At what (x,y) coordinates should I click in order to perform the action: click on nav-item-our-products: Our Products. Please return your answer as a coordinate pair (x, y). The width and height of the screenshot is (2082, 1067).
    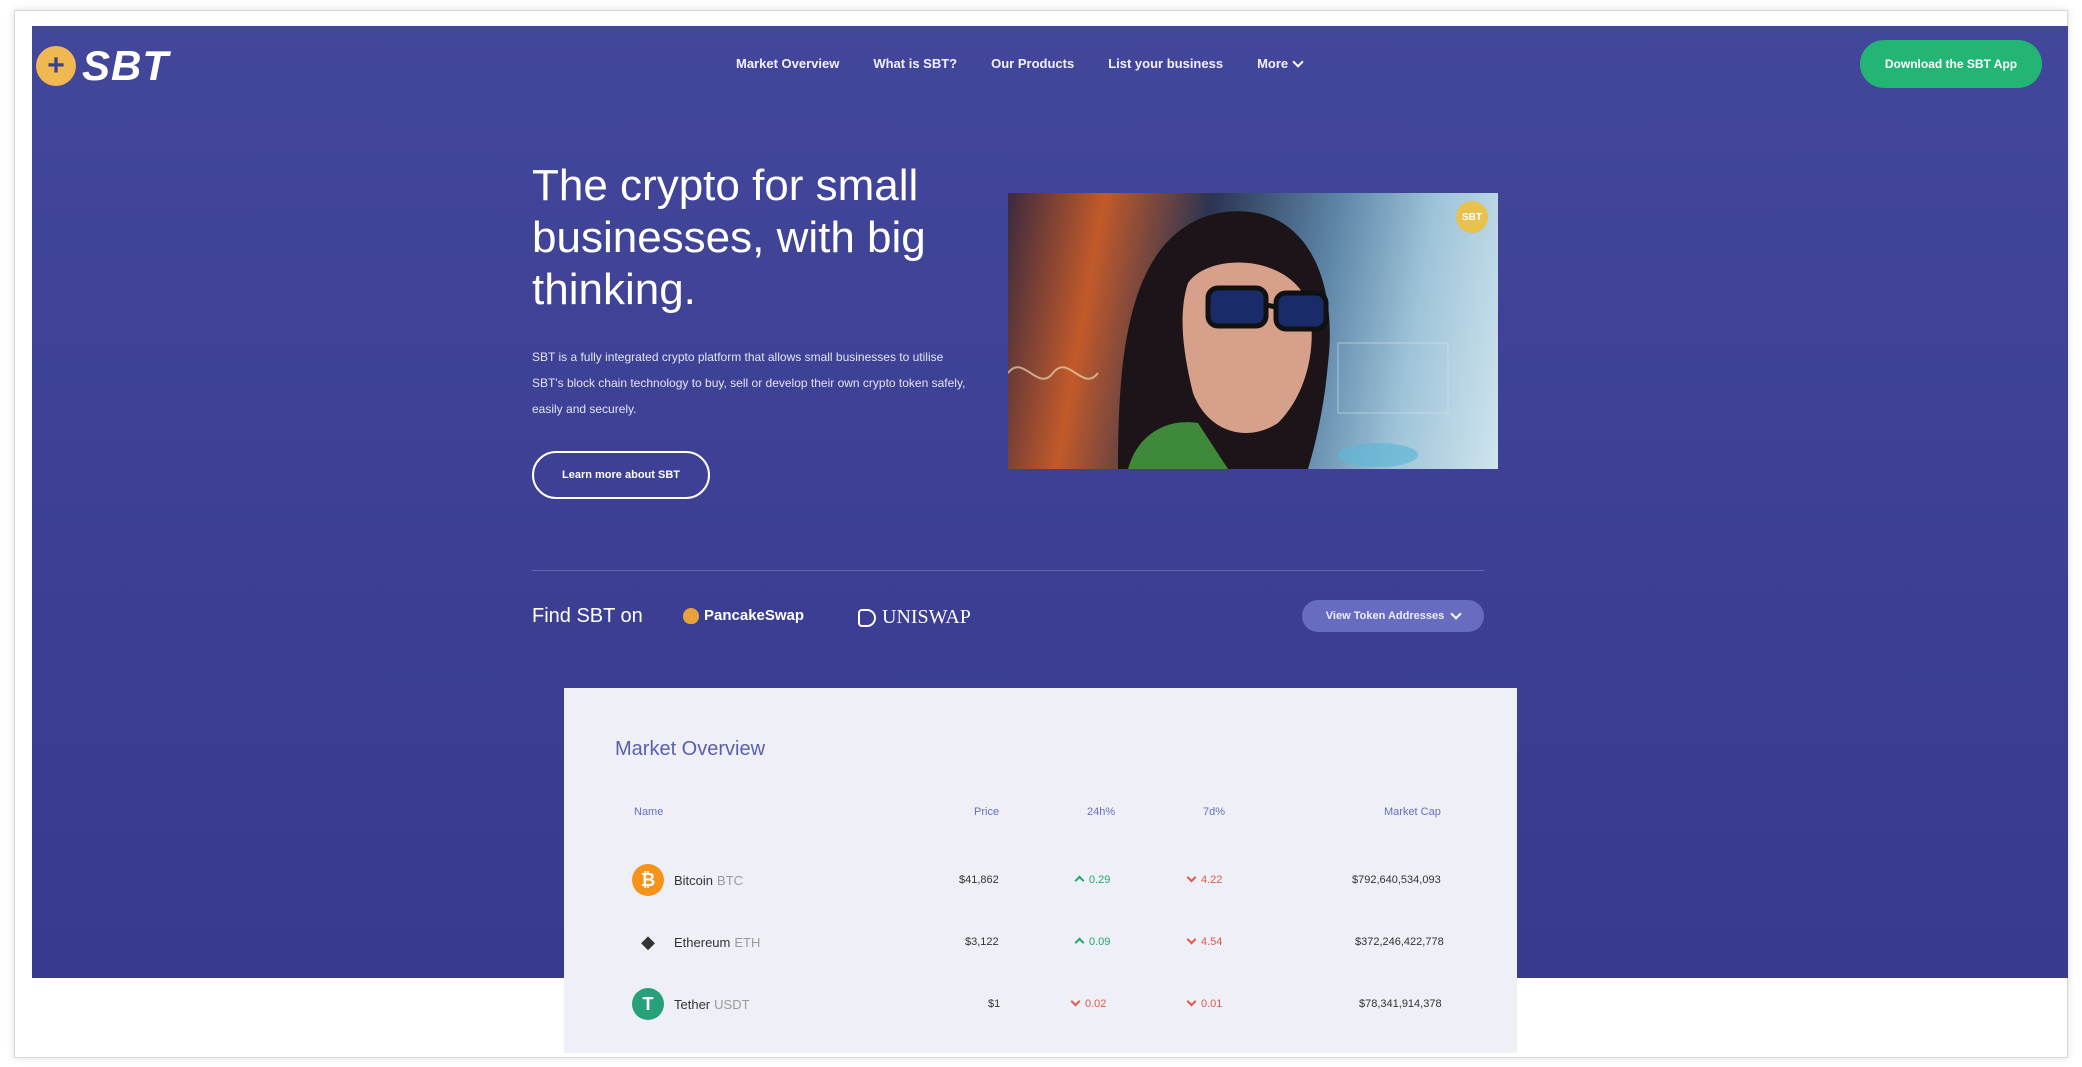
    Looking at the image, I should click on (1032, 63).